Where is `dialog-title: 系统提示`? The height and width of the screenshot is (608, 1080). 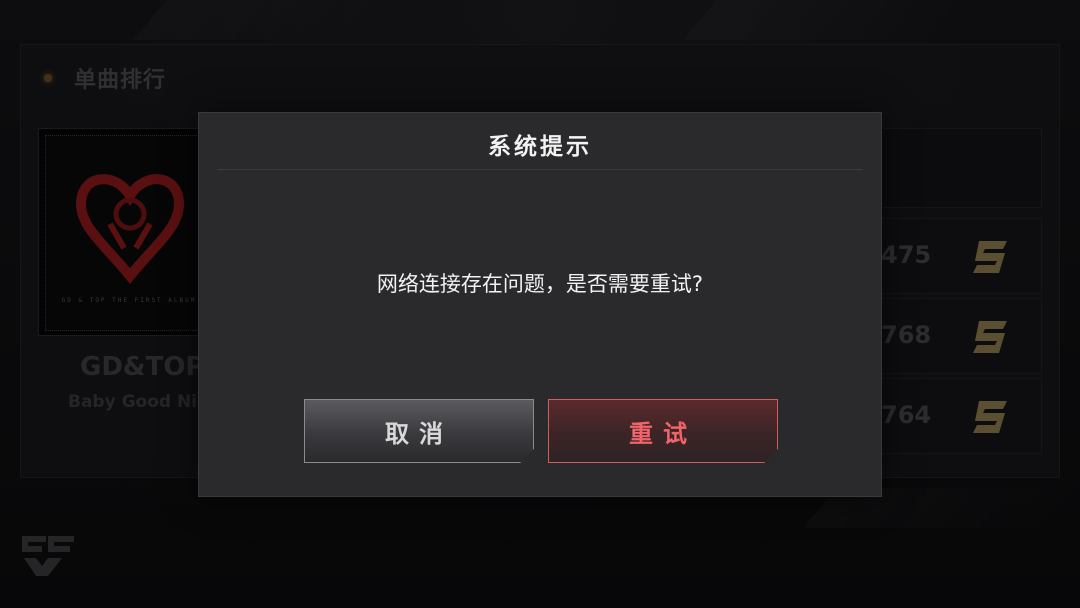
dialog-title: 系统提示 is located at coordinates (540, 147).